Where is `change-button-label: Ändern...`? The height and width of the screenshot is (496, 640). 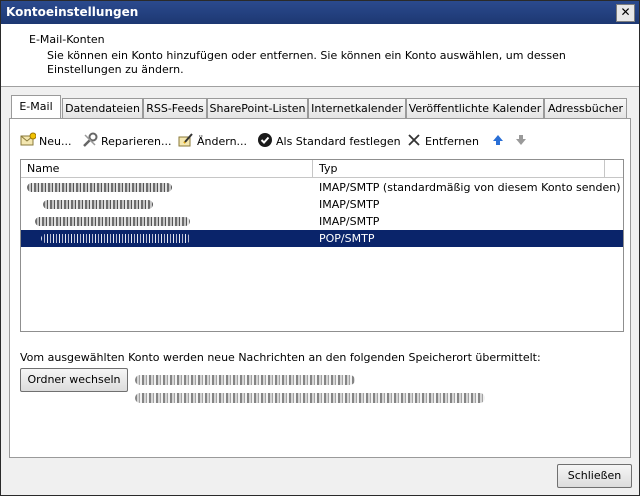 change-button-label: Ändern... is located at coordinates (222, 141).